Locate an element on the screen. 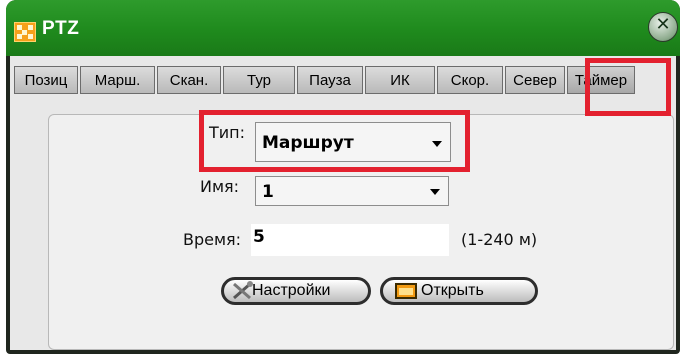 The height and width of the screenshot is (356, 683). ptz-app-icon is located at coordinates (25, 32).